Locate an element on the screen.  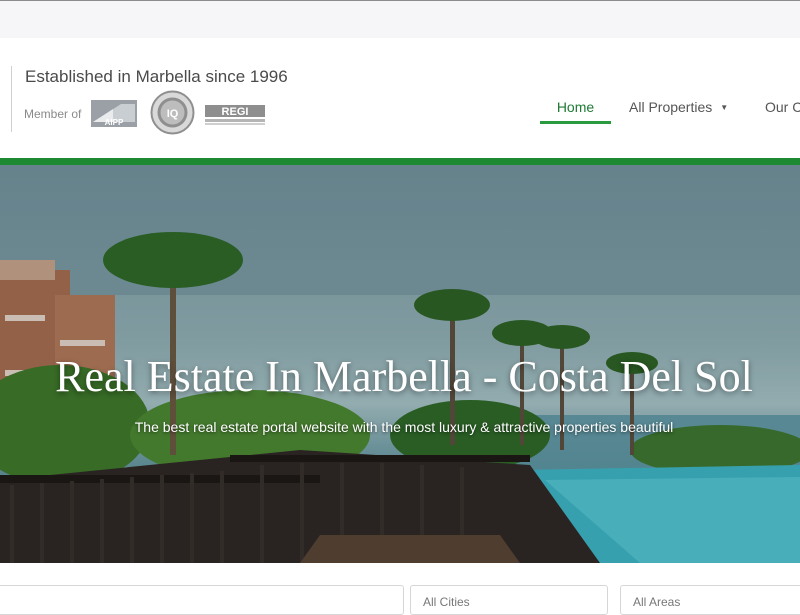
nav-all-properties: All Properties ▼ is located at coordinates (678, 107).